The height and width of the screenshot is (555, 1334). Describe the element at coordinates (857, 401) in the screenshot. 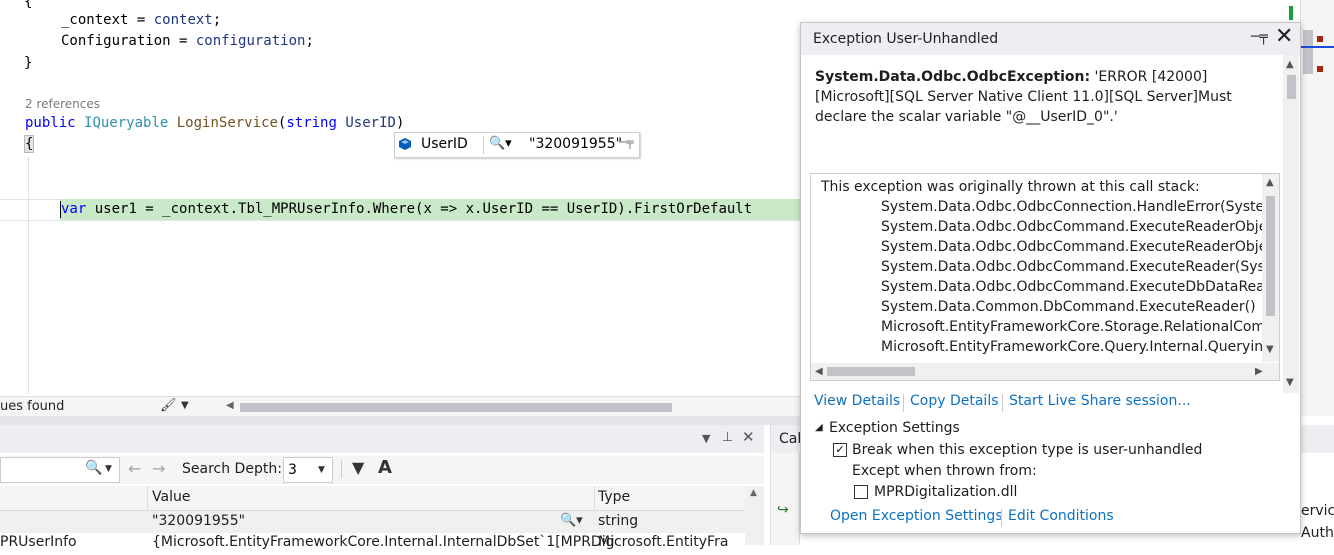

I see `view-details-link: View Details` at that location.